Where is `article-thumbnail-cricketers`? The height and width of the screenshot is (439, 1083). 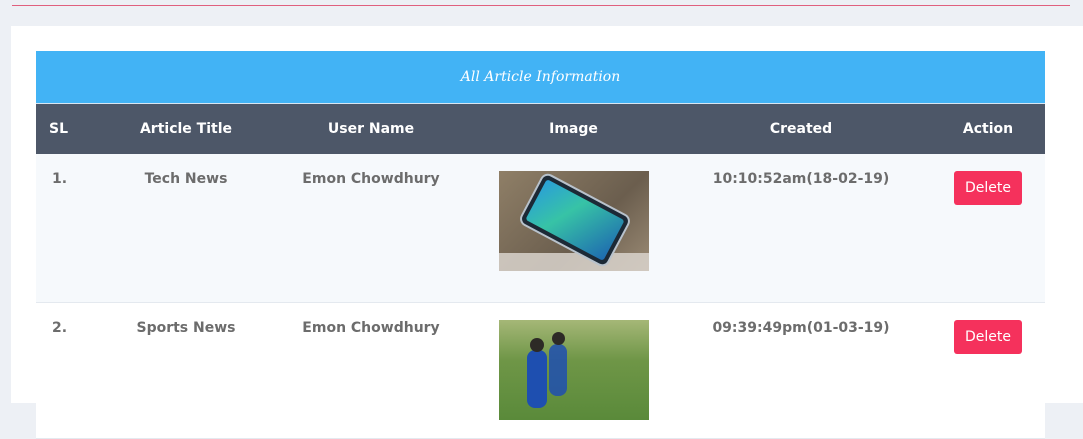
article-thumbnail-cricketers is located at coordinates (573, 370).